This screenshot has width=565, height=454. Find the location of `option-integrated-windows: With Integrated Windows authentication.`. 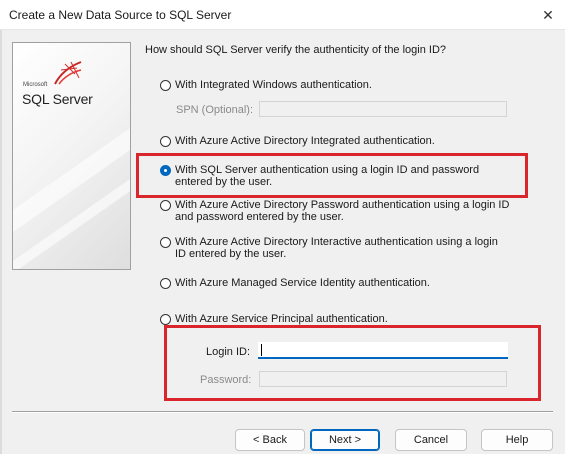

option-integrated-windows: With Integrated Windows authentication. is located at coordinates (266, 85).